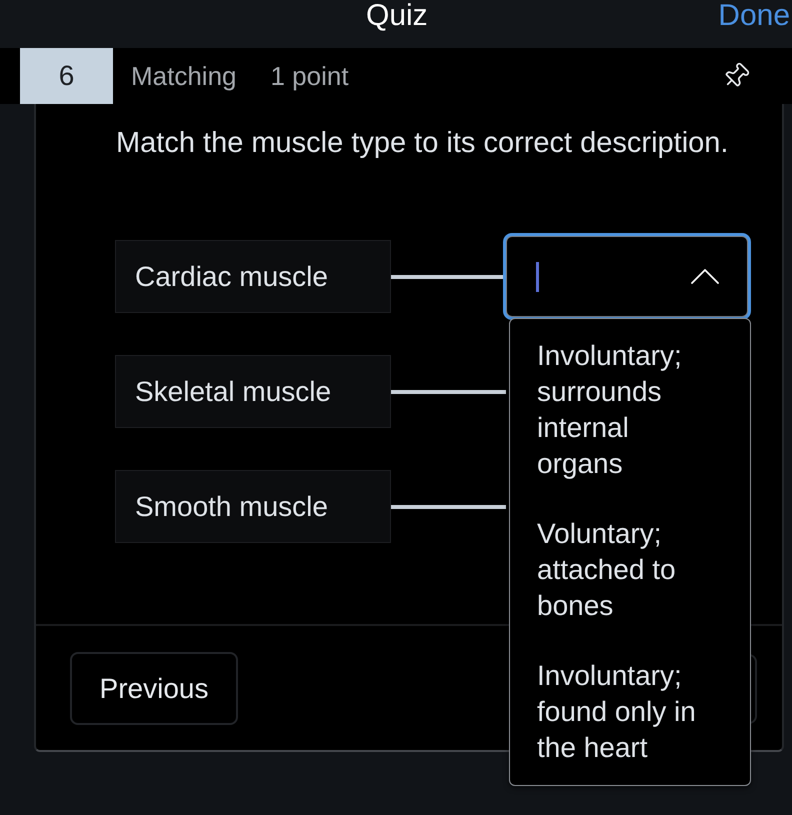 The image size is (792, 815). What do you see at coordinates (253, 506) in the screenshot?
I see `term-box: Smooth muscle` at bounding box center [253, 506].